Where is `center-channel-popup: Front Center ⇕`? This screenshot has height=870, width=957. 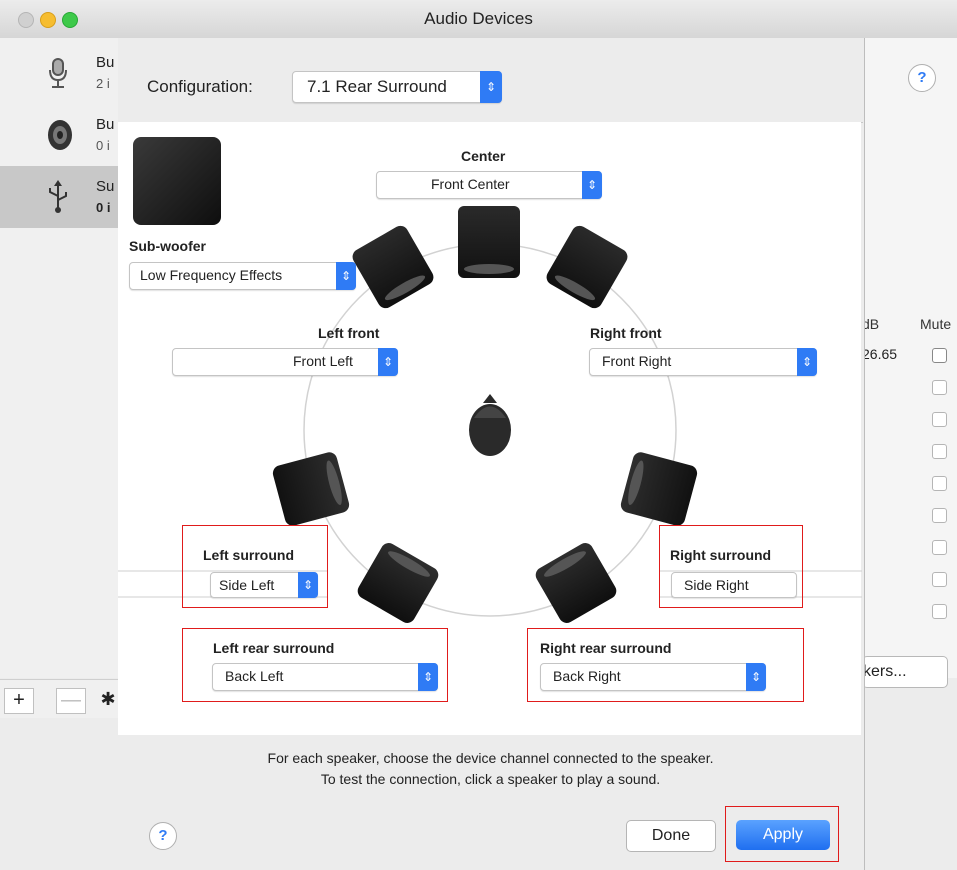 center-channel-popup: Front Center ⇕ is located at coordinates (489, 185).